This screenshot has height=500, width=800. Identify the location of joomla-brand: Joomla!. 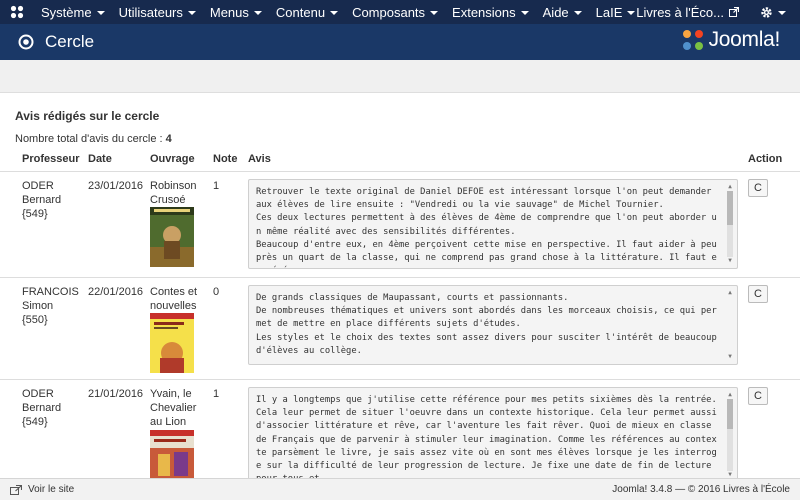
(730, 40).